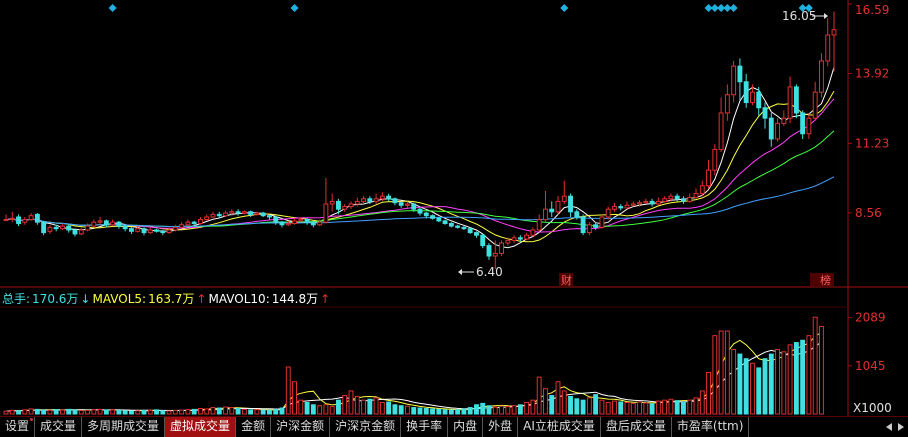  Describe the element at coordinates (254, 427) in the screenshot. I see `tab-amount: 金额` at that location.